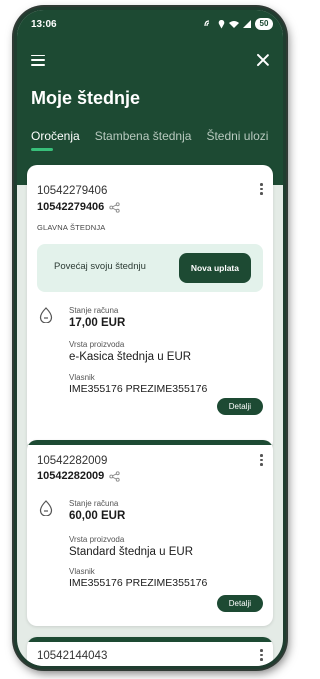 The image size is (320, 679). Describe the element at coordinates (44, 24) in the screenshot. I see `status-time: 13:06` at that location.